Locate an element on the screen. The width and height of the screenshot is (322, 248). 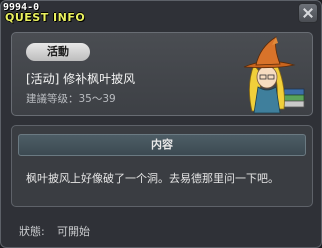
quest-name: [活动] 修补枫叶披风 is located at coordinates (81, 79).